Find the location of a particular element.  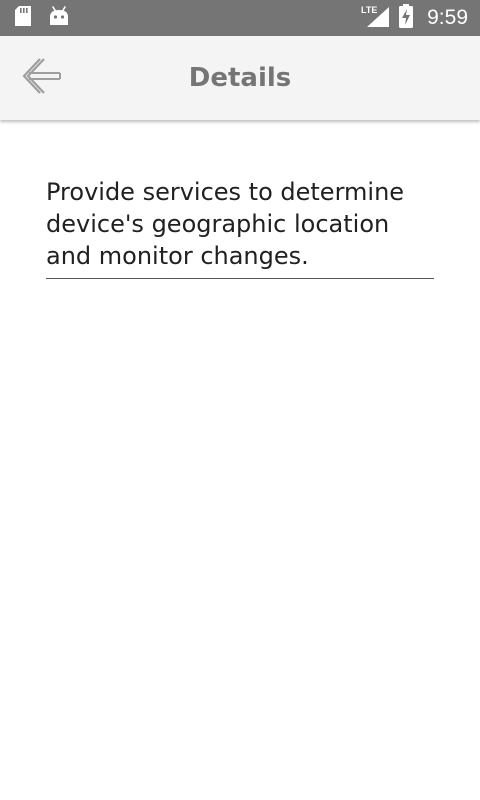

status-left-icons is located at coordinates (42, 18).